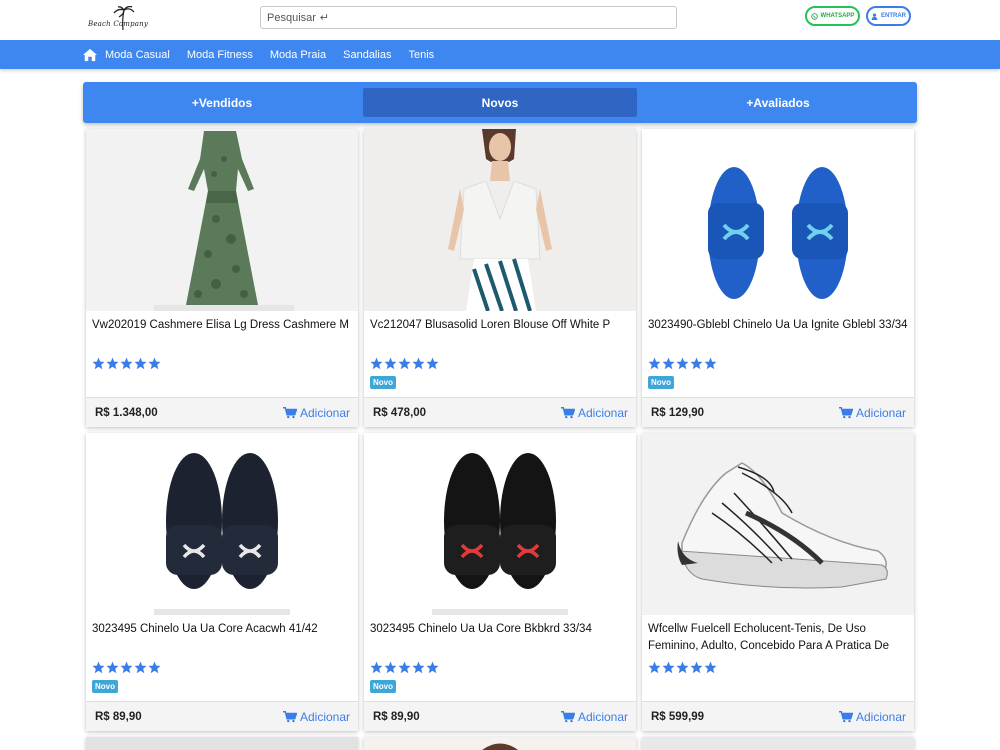 This screenshot has width=1000, height=750. Describe the element at coordinates (223, 629) in the screenshot. I see `product-title: 3023495 Chinelo Ua Ua Core Acacwh 41/42` at that location.